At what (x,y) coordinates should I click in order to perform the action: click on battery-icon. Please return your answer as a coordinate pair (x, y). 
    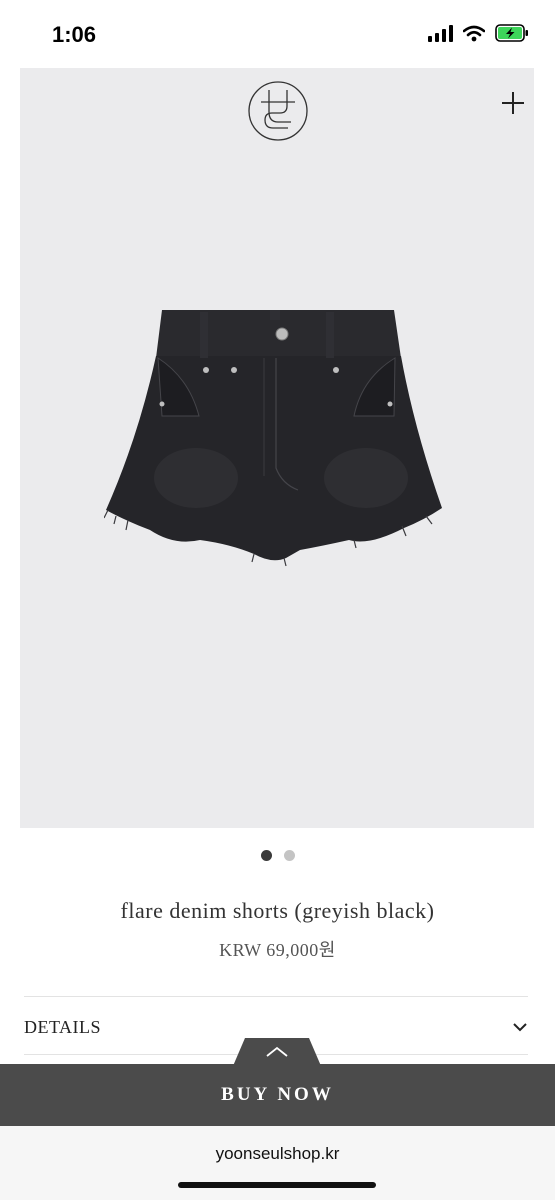
    Looking at the image, I should click on (511, 33).